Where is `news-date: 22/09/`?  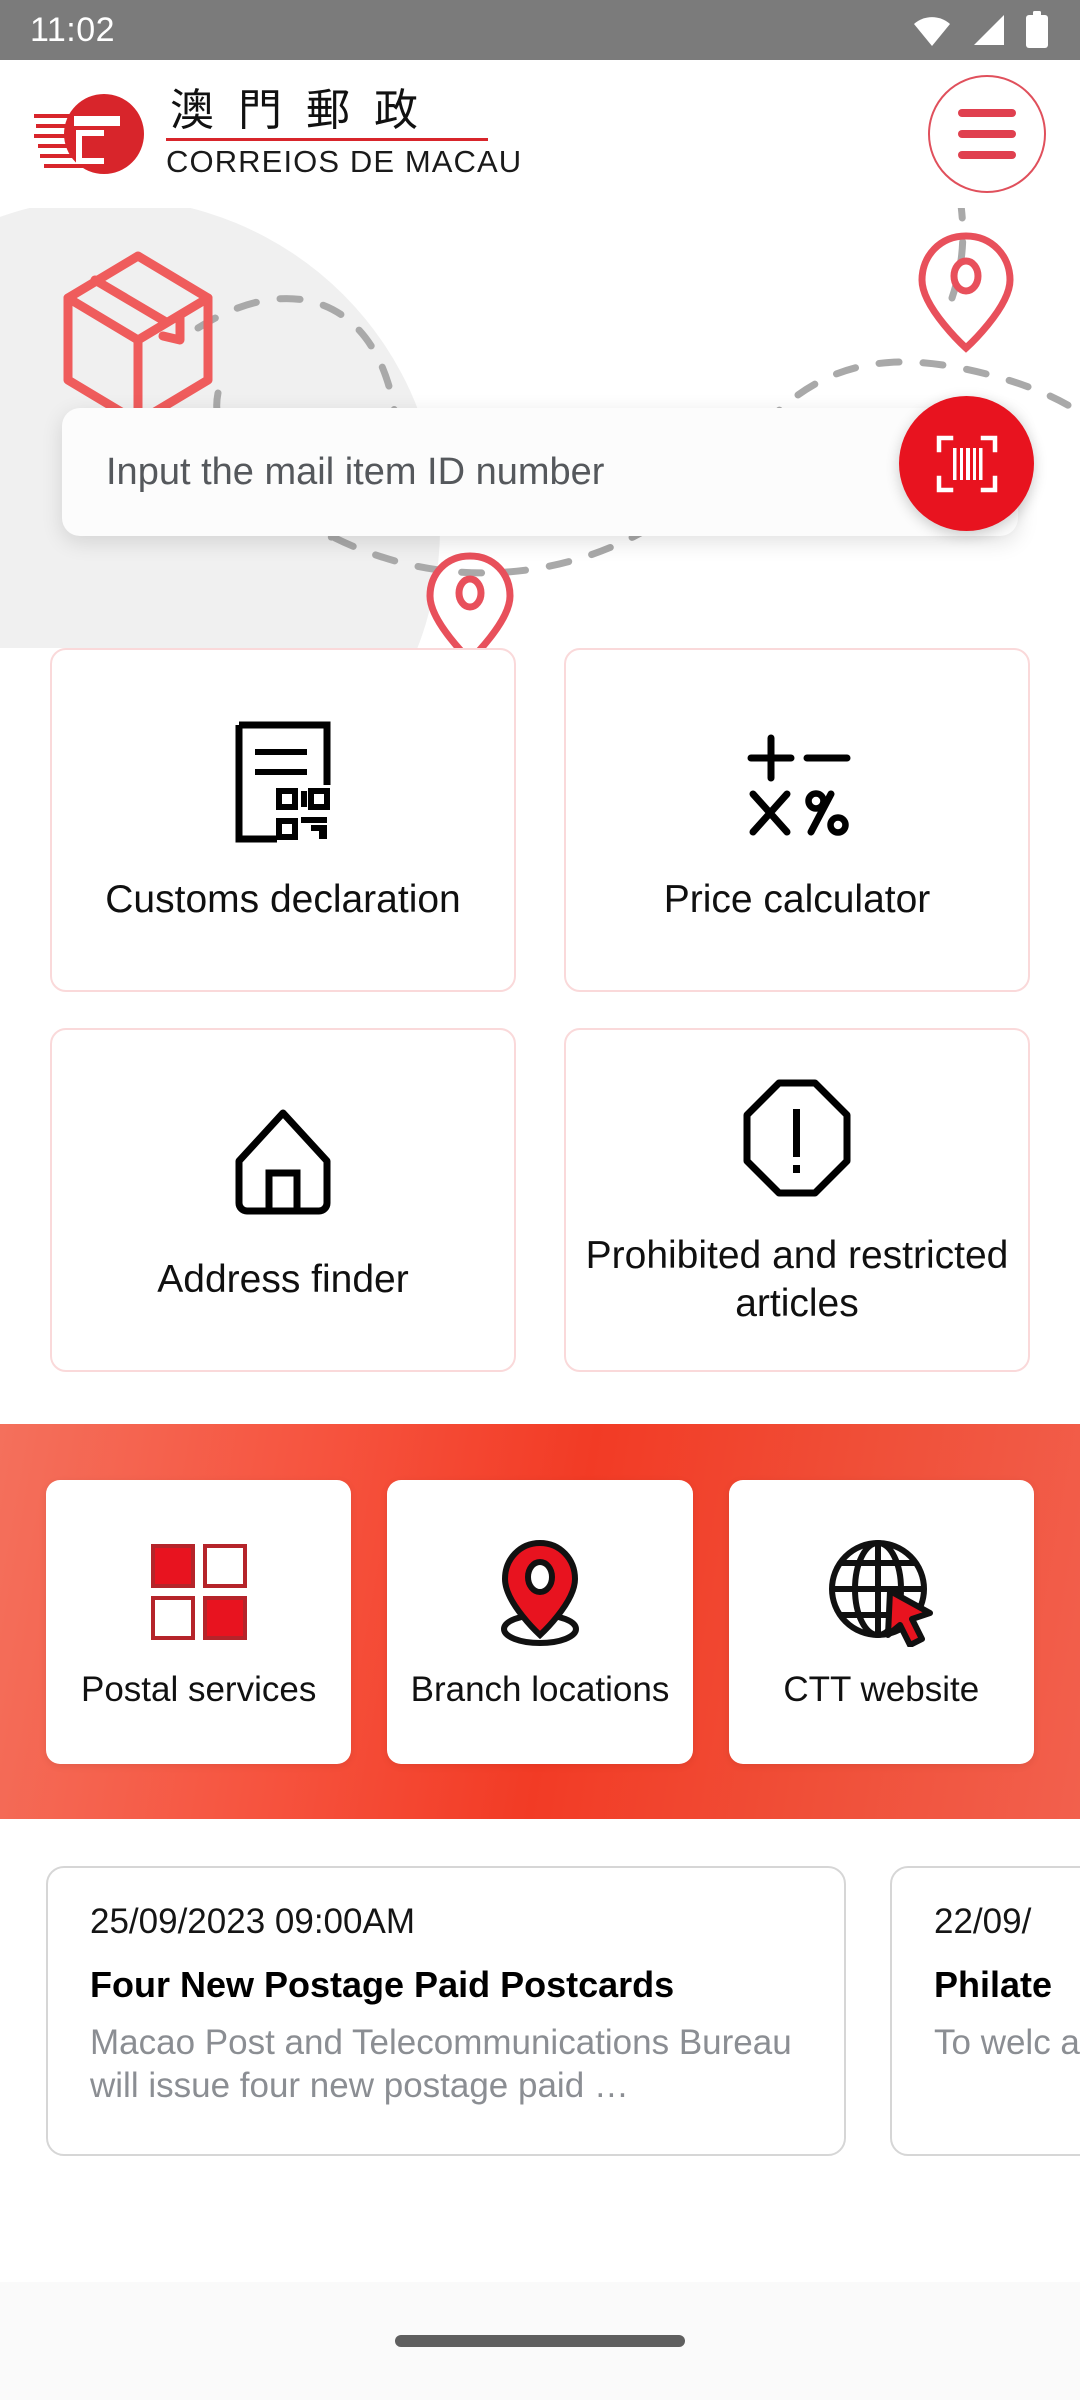
news-date: 22/09/ is located at coordinates (983, 1921).